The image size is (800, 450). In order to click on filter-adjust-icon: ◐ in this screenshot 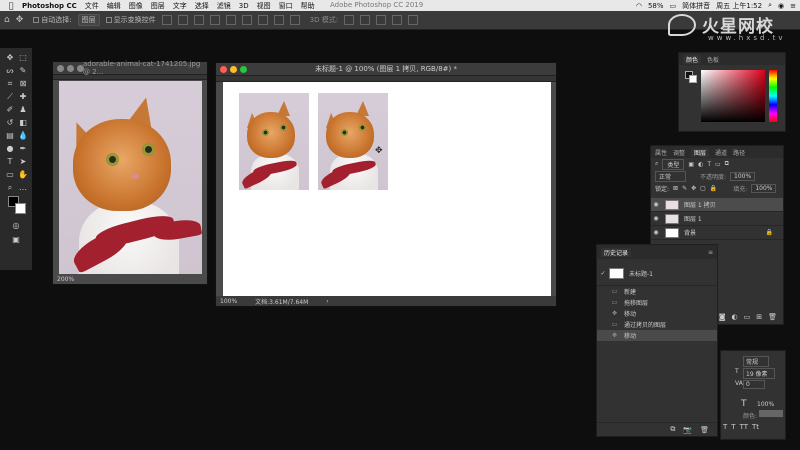, I will do `click(700, 164)`.